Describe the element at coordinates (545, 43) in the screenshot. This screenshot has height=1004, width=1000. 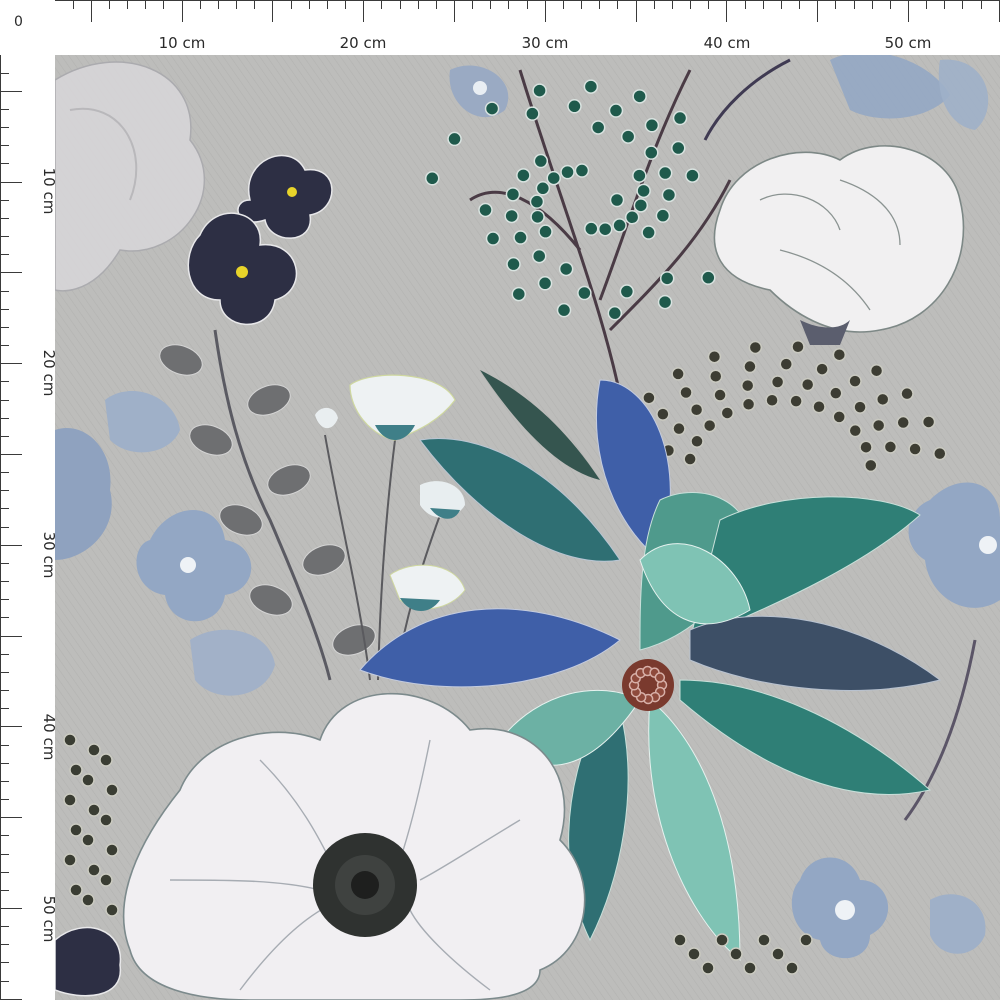
I see `ruler-top-label-30: 30 cm` at that location.